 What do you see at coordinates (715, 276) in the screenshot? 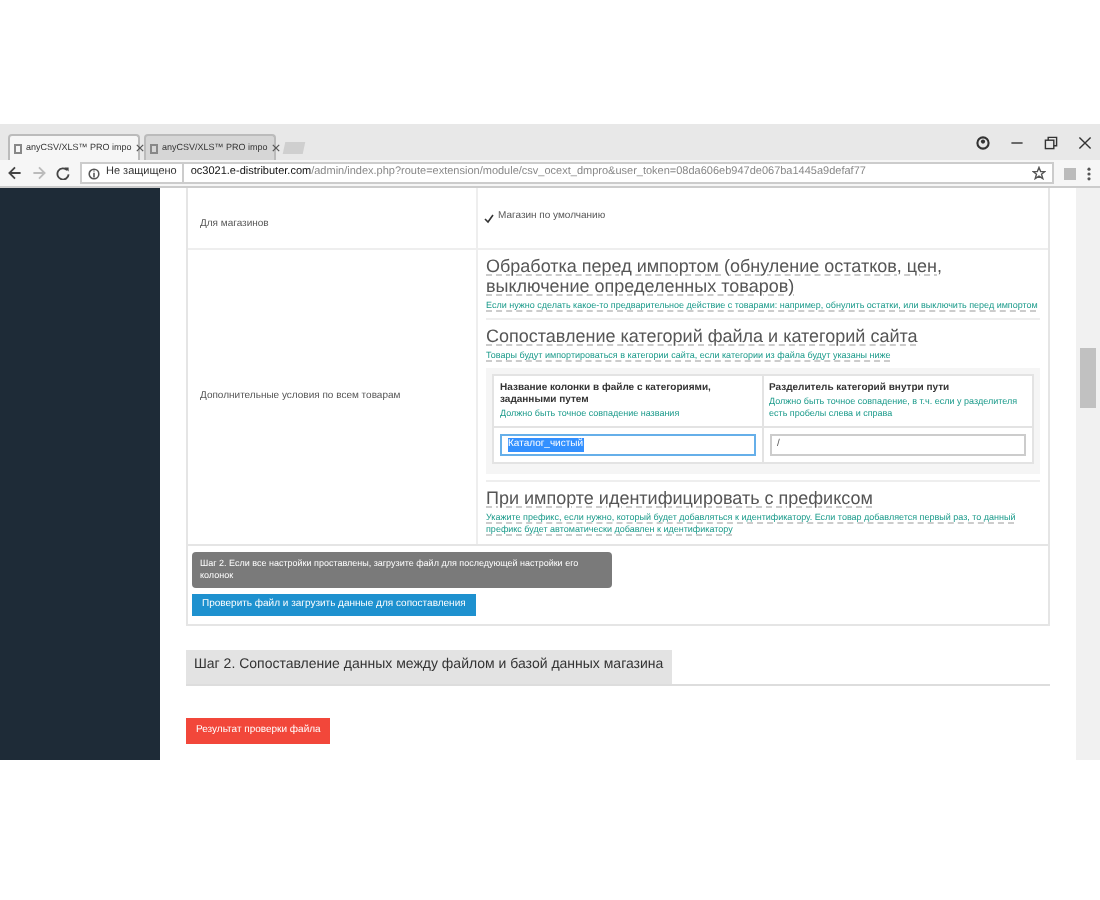
I see `section-heading: Обработка перед импортом (обнуление остатков, цен, выключение определенных товаров)` at bounding box center [715, 276].